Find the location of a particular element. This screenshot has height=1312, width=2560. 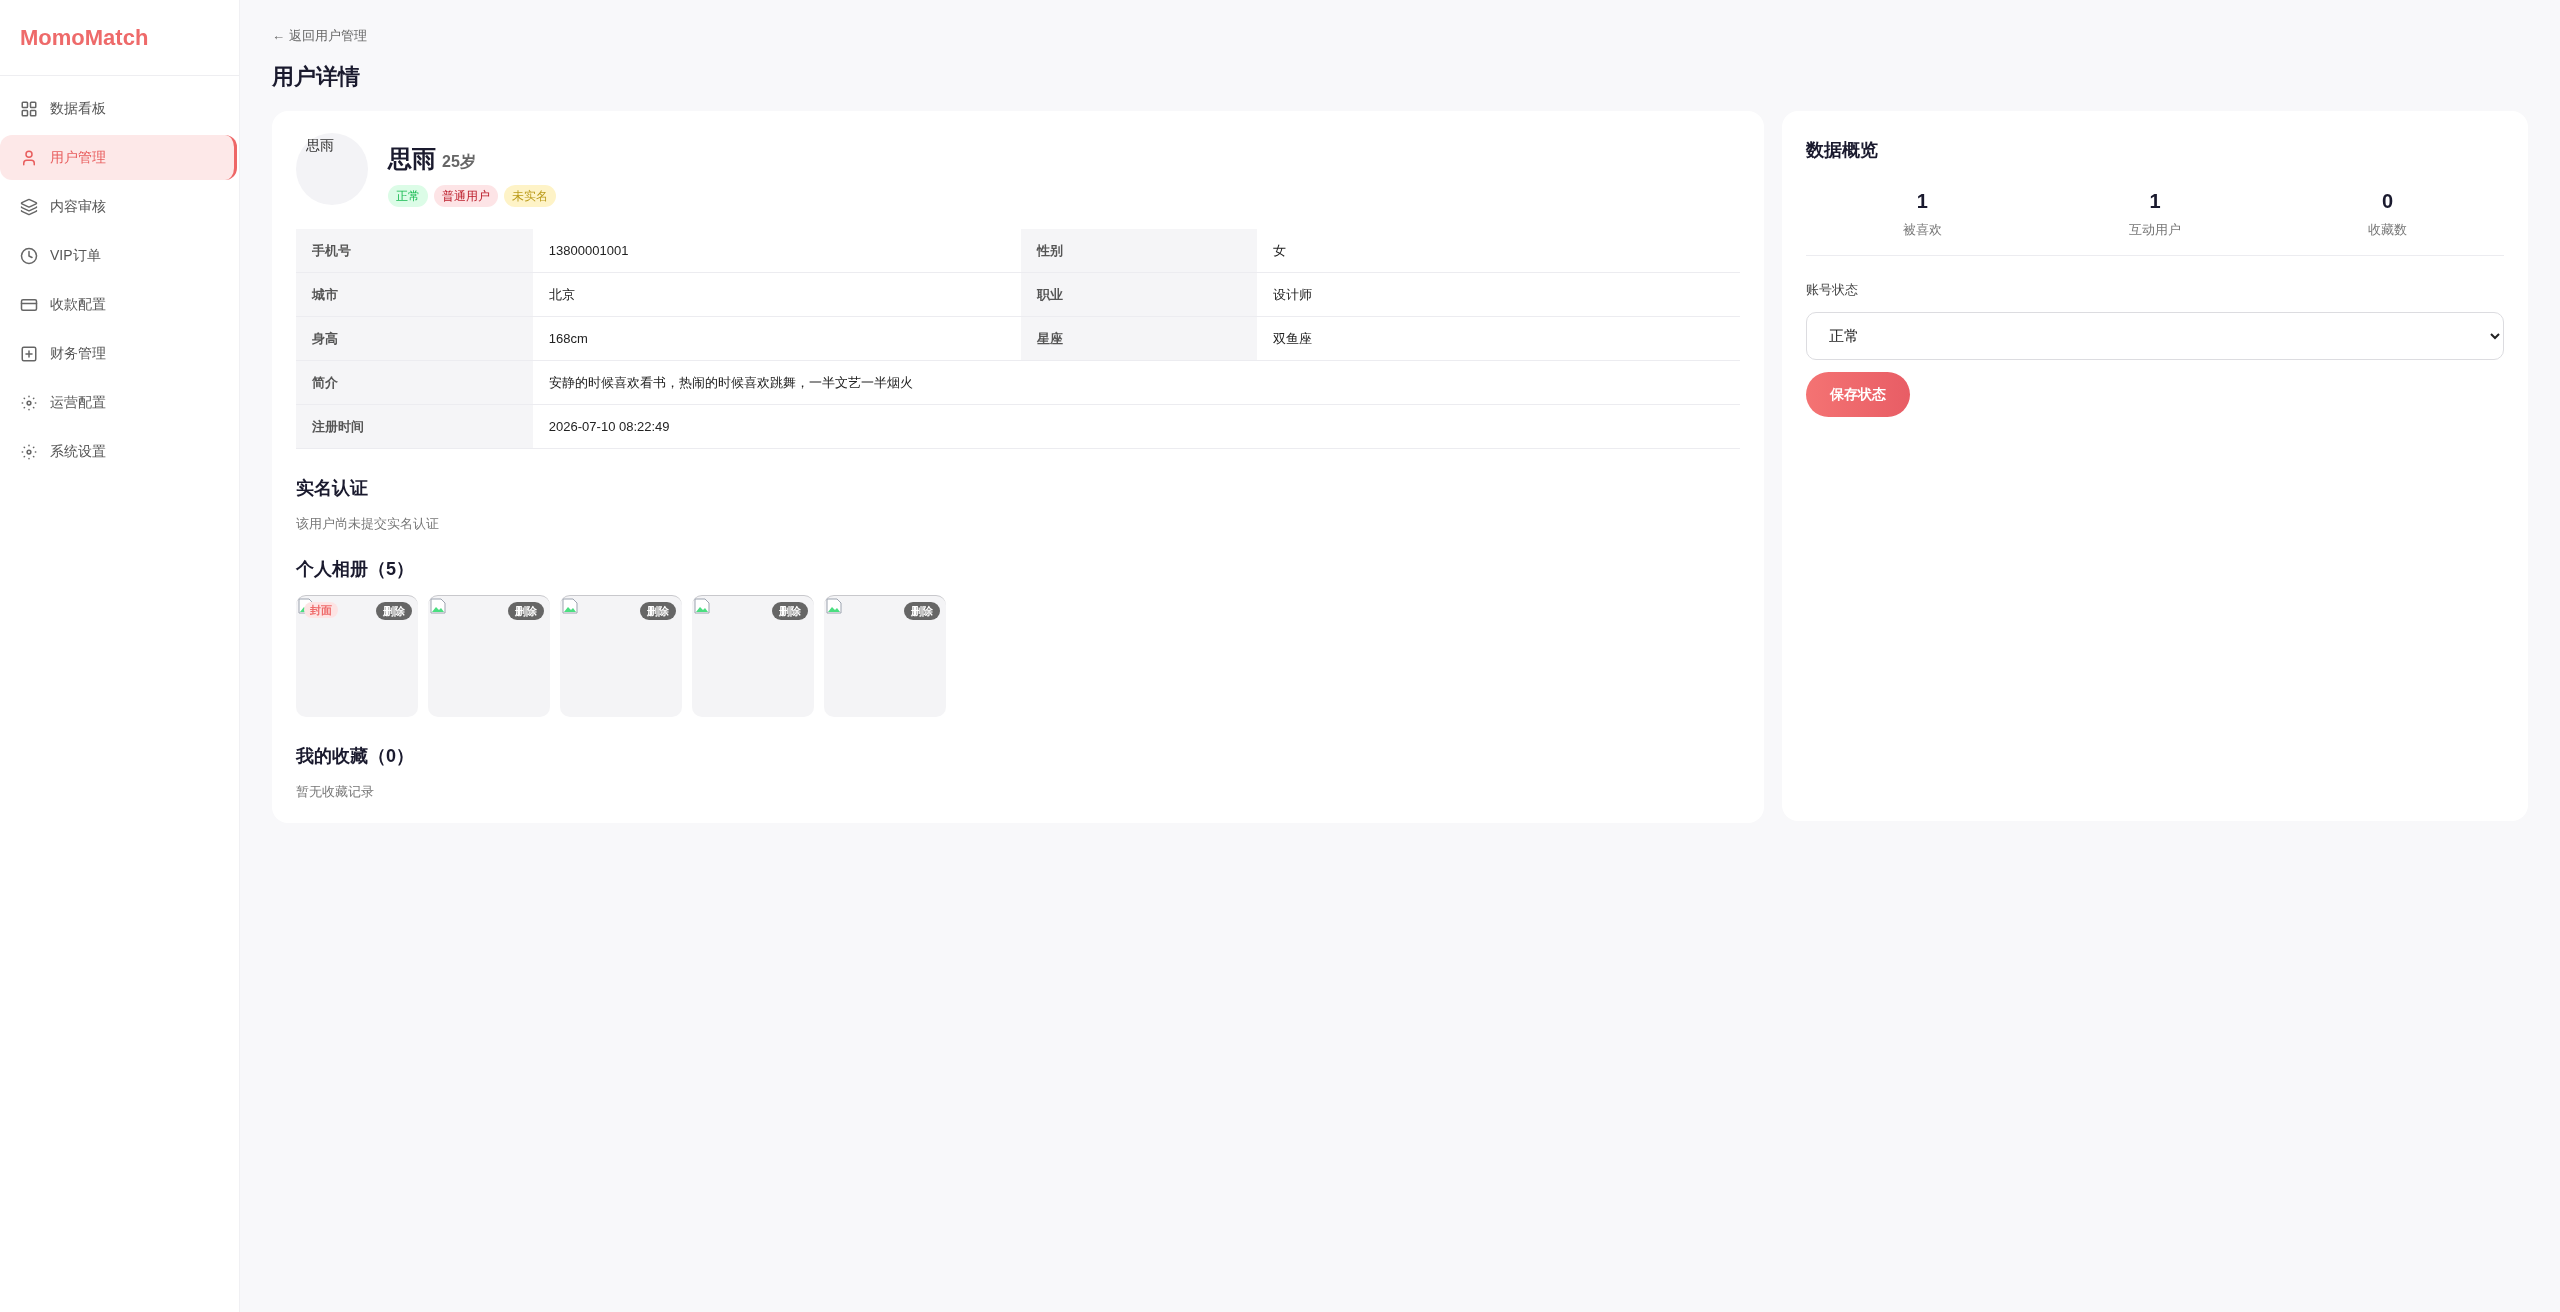

field-value: 2026-07-10 08:22:49 is located at coordinates (1136, 426).